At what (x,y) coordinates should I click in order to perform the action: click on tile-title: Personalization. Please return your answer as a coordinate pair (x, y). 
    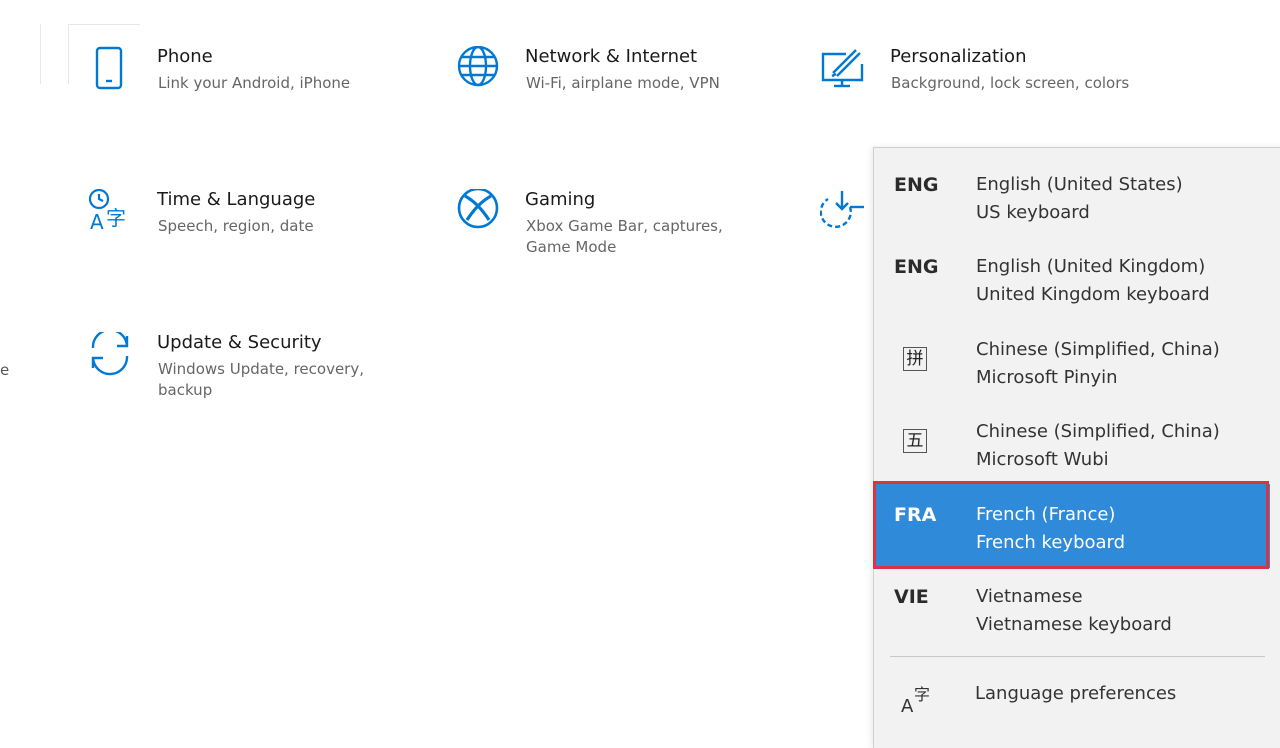
    Looking at the image, I should click on (958, 56).